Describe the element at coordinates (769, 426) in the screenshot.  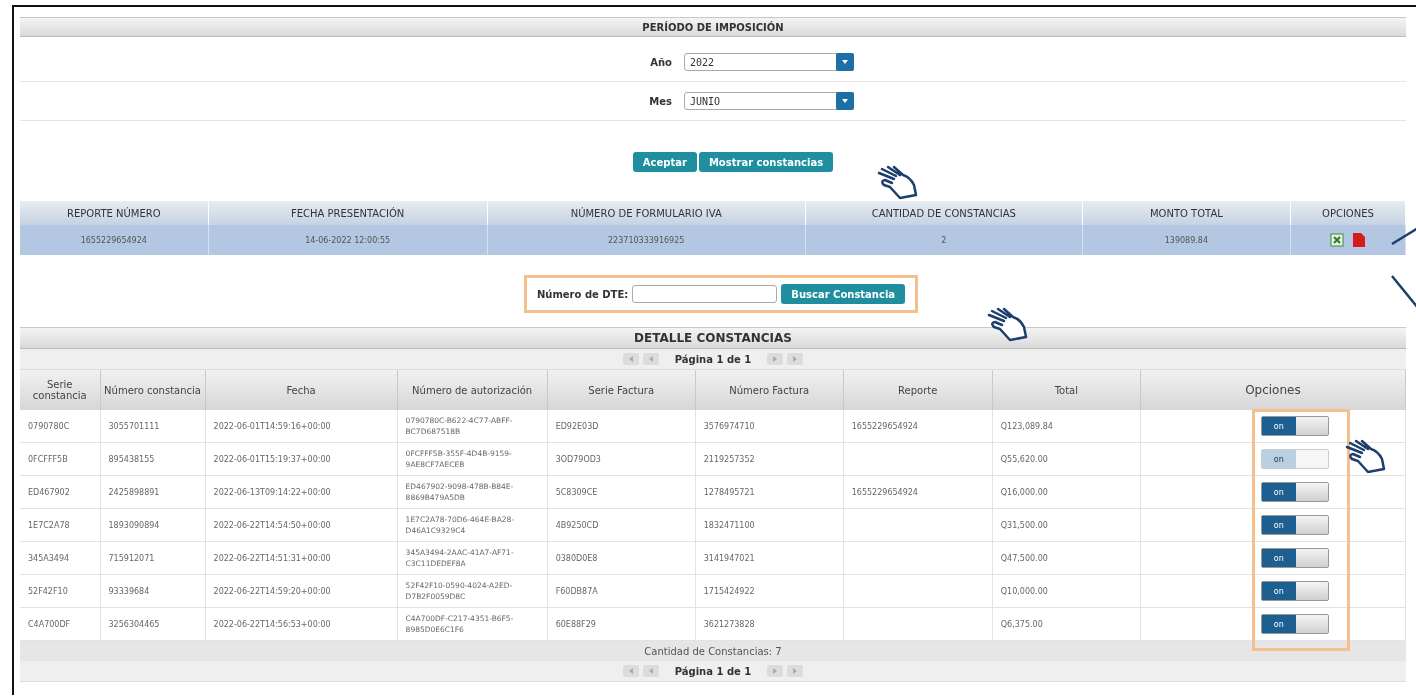
I see `table-cell: 3576974710` at that location.